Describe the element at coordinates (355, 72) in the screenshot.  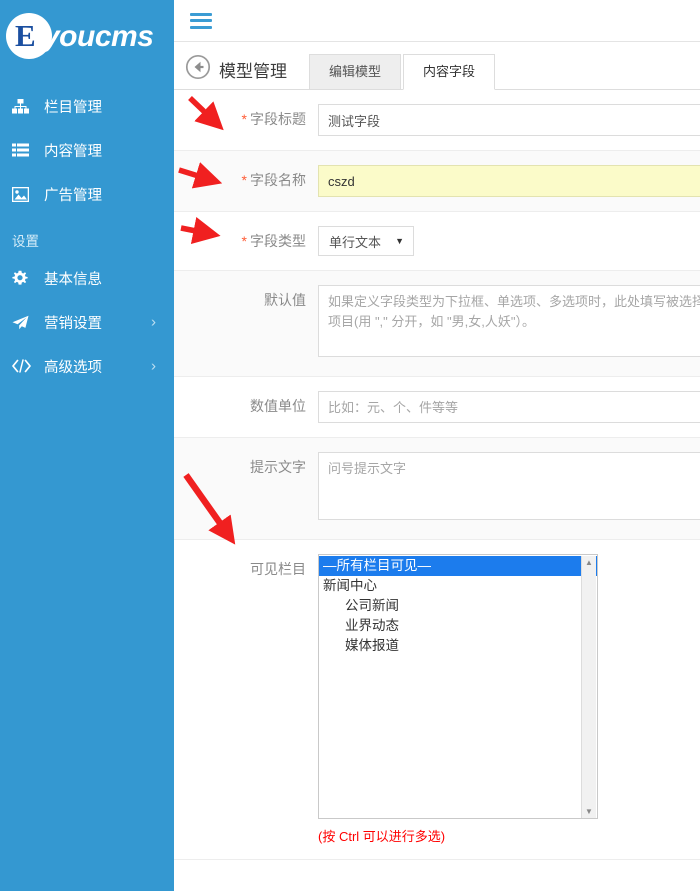
I see `tab-edit-model: 编辑模型` at that location.